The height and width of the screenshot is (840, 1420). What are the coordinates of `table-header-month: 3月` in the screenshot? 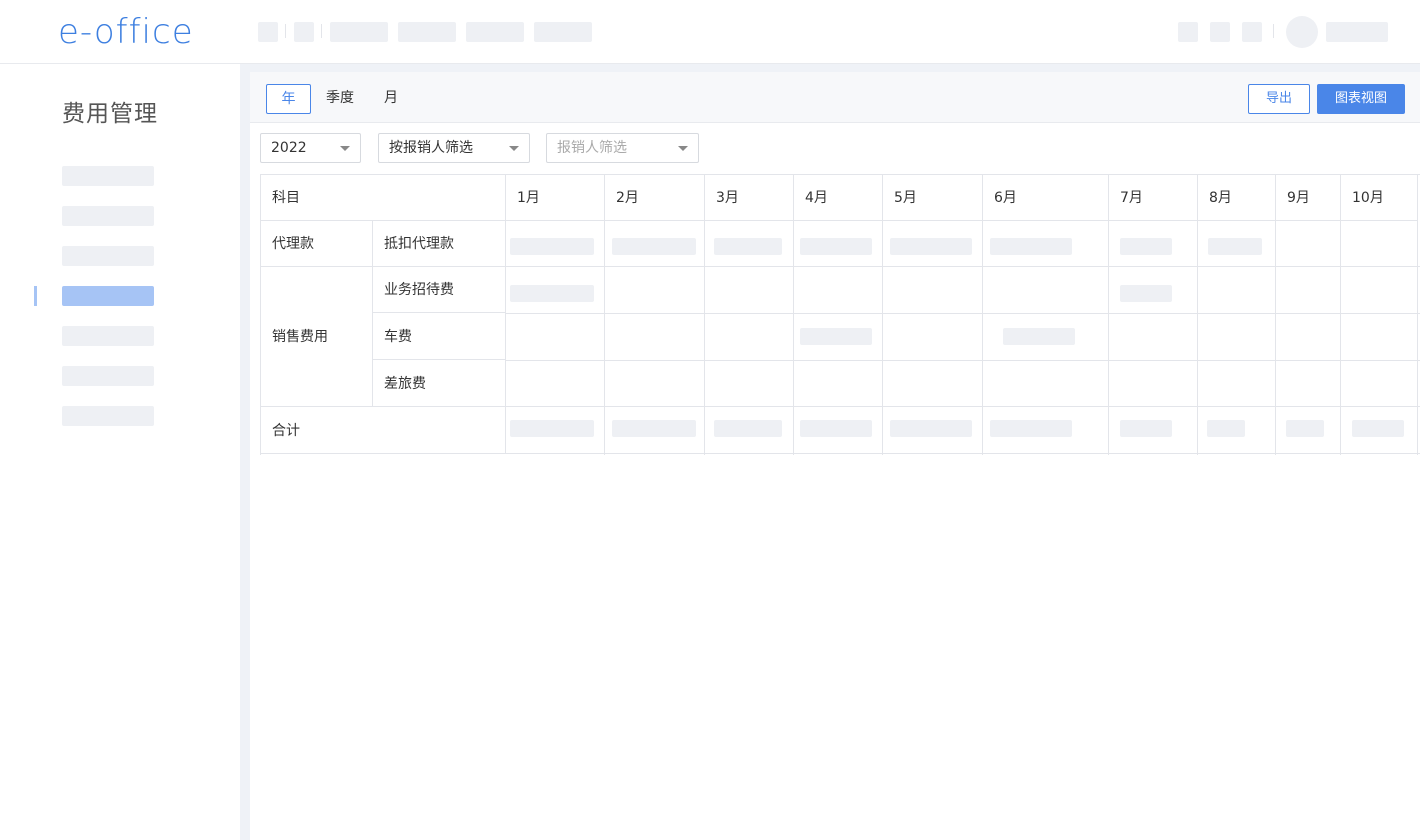 It's located at (749, 197).